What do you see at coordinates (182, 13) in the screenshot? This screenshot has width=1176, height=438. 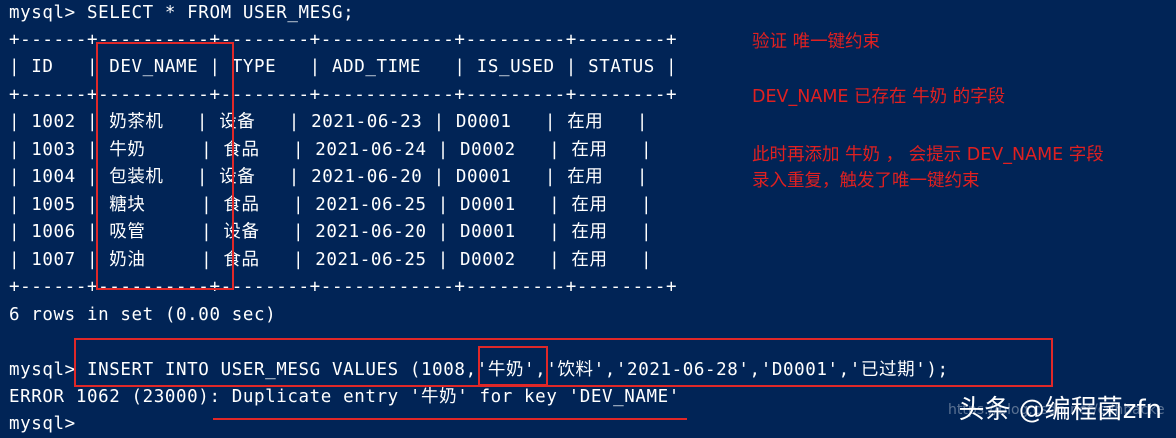 I see `terminal-line-select: mysql> SELECT * FROM USER_MESG;` at bounding box center [182, 13].